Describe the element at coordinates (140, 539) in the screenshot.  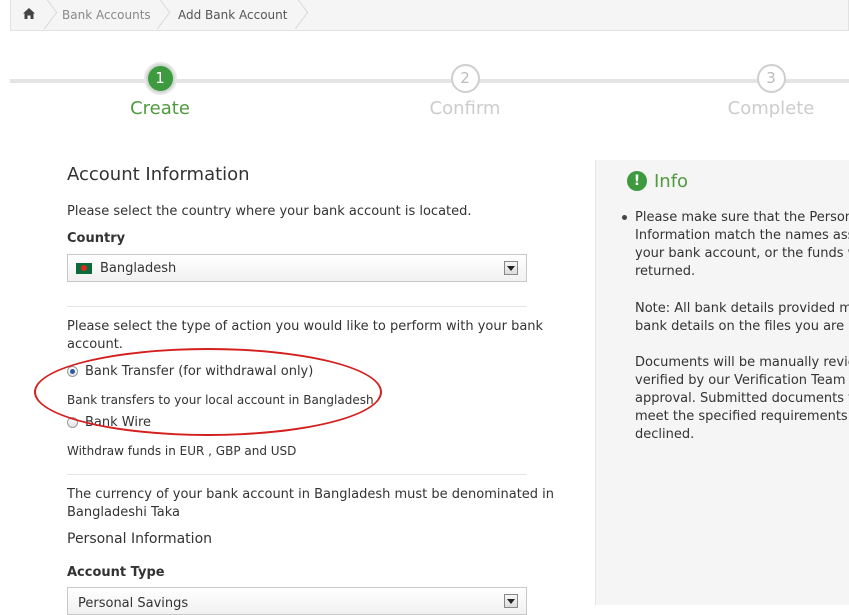
I see `personal-info-heading: Personal Information` at that location.